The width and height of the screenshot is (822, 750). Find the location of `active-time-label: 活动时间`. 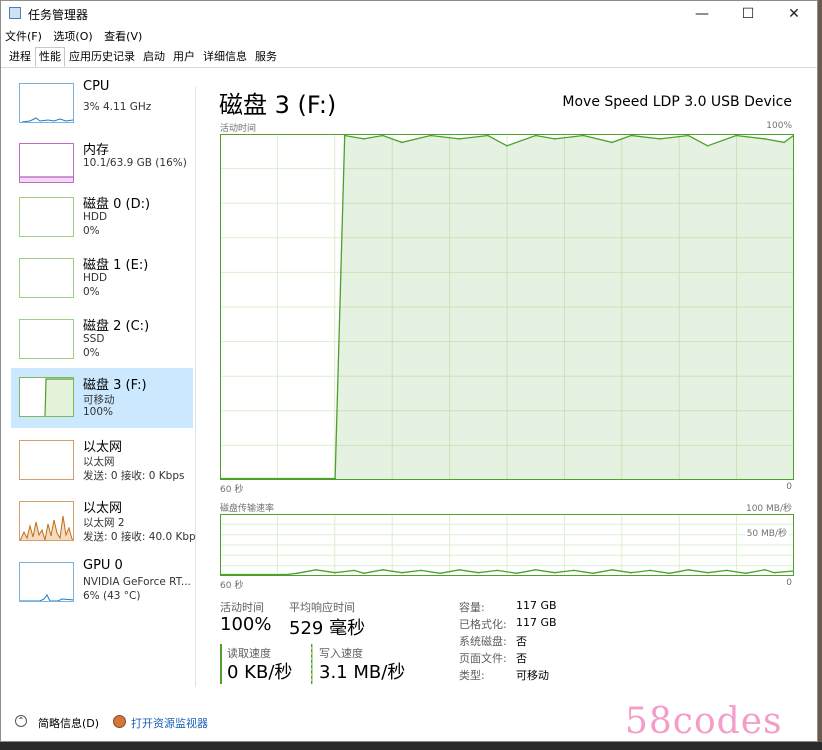

active-time-label: 活动时间 is located at coordinates (242, 607).